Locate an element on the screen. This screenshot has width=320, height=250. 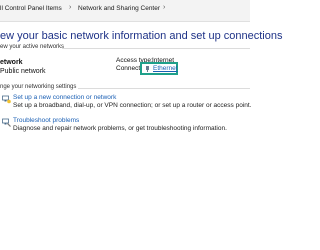
new-connection-icon is located at coordinates (6, 99).